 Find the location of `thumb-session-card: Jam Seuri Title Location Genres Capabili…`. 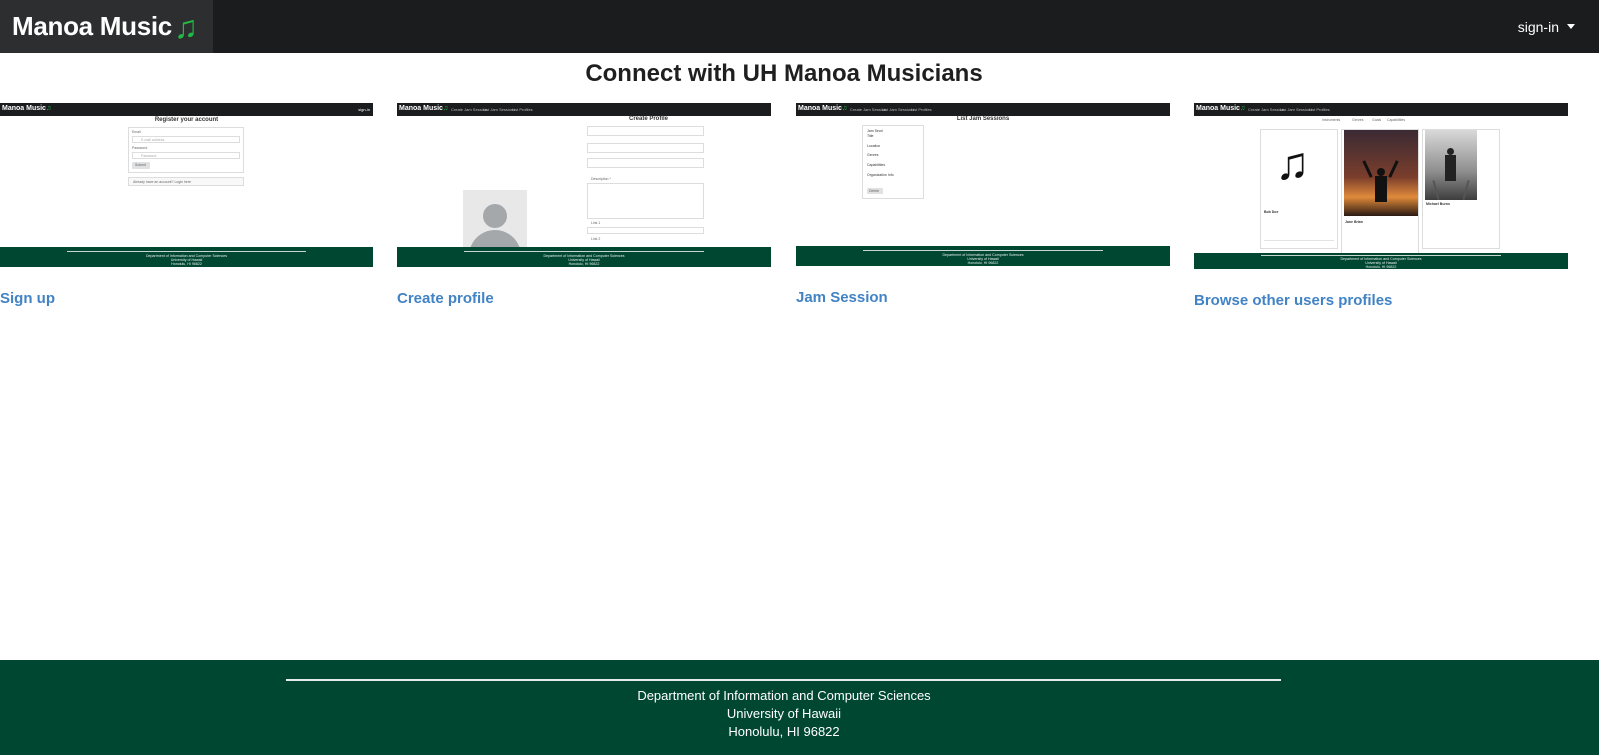

thumb-session-card: Jam Seuri Title Location Genres Capabili… is located at coordinates (893, 162).